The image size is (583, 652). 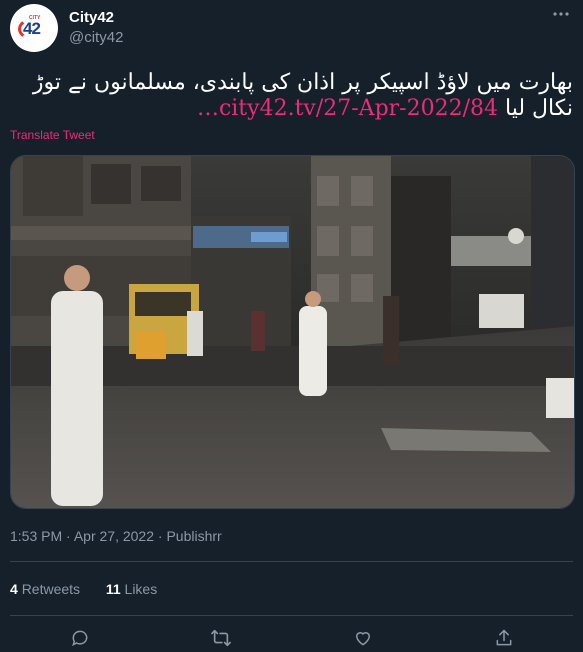 What do you see at coordinates (51, 589) in the screenshot?
I see `retweets-label: Retweets` at bounding box center [51, 589].